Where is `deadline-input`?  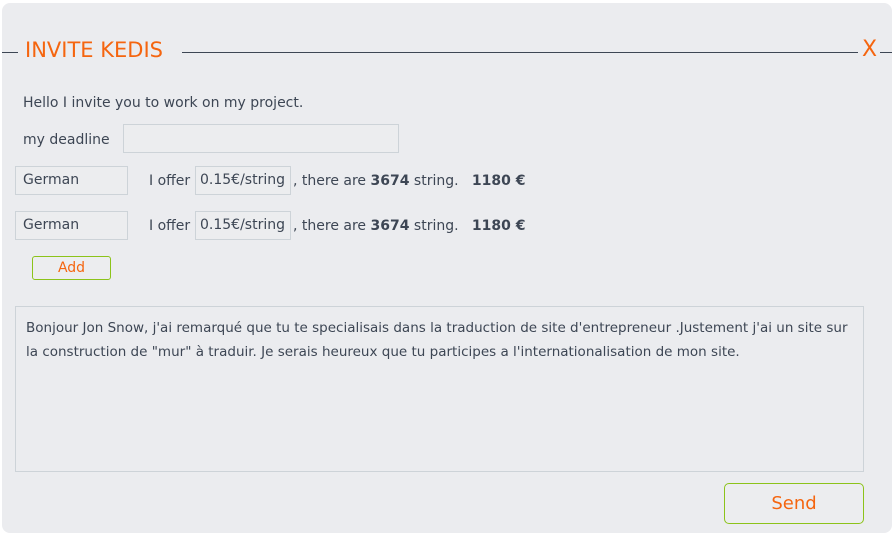
deadline-input is located at coordinates (261, 138).